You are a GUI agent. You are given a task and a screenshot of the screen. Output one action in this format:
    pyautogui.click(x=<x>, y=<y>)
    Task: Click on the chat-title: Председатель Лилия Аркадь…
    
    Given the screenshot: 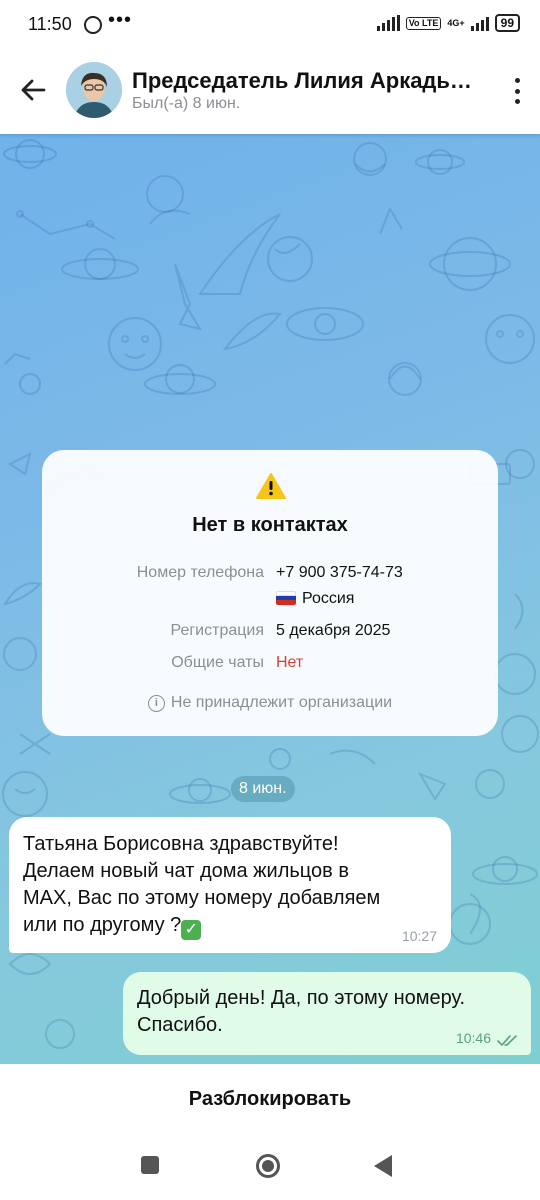 What is the action you would take?
    pyautogui.click(x=302, y=81)
    